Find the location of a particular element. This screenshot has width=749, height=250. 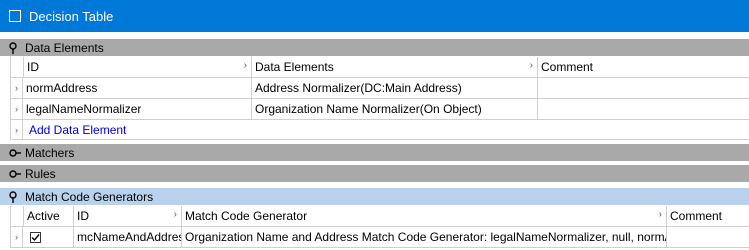

section-title: Rules is located at coordinates (40, 173).